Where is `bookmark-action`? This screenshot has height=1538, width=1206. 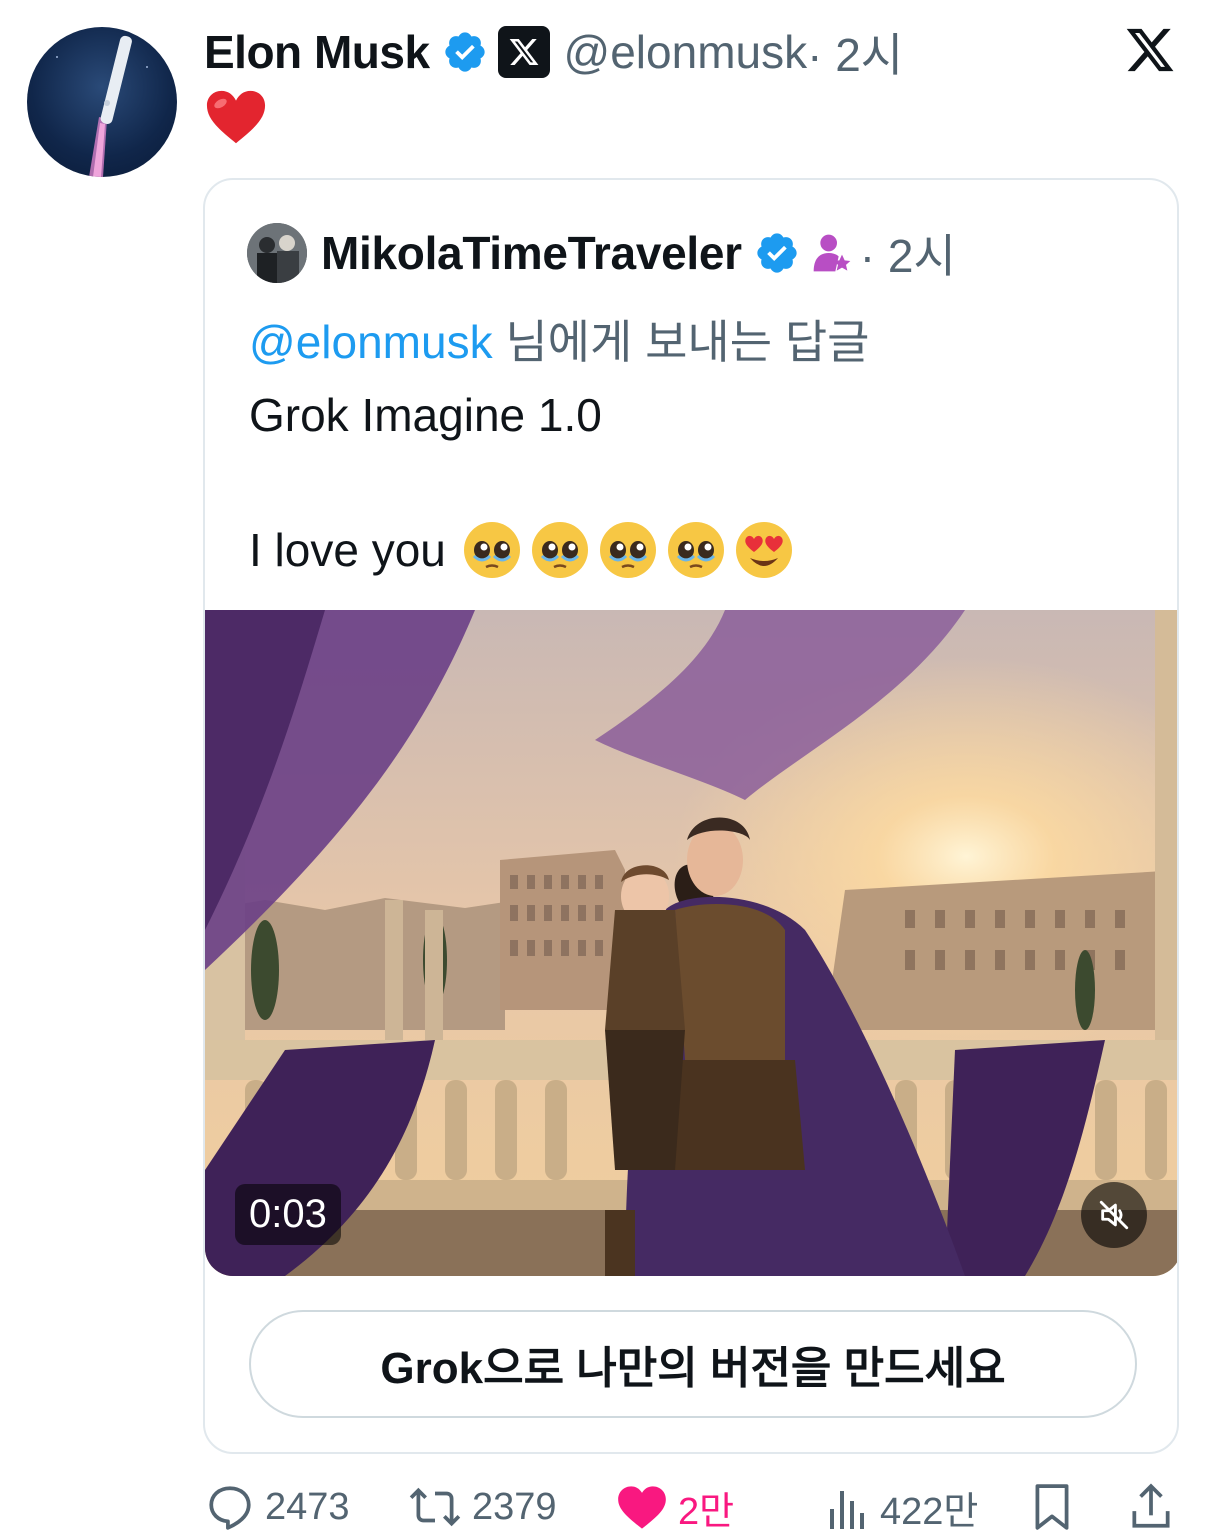
bookmark-action is located at coordinates (1052, 1507).